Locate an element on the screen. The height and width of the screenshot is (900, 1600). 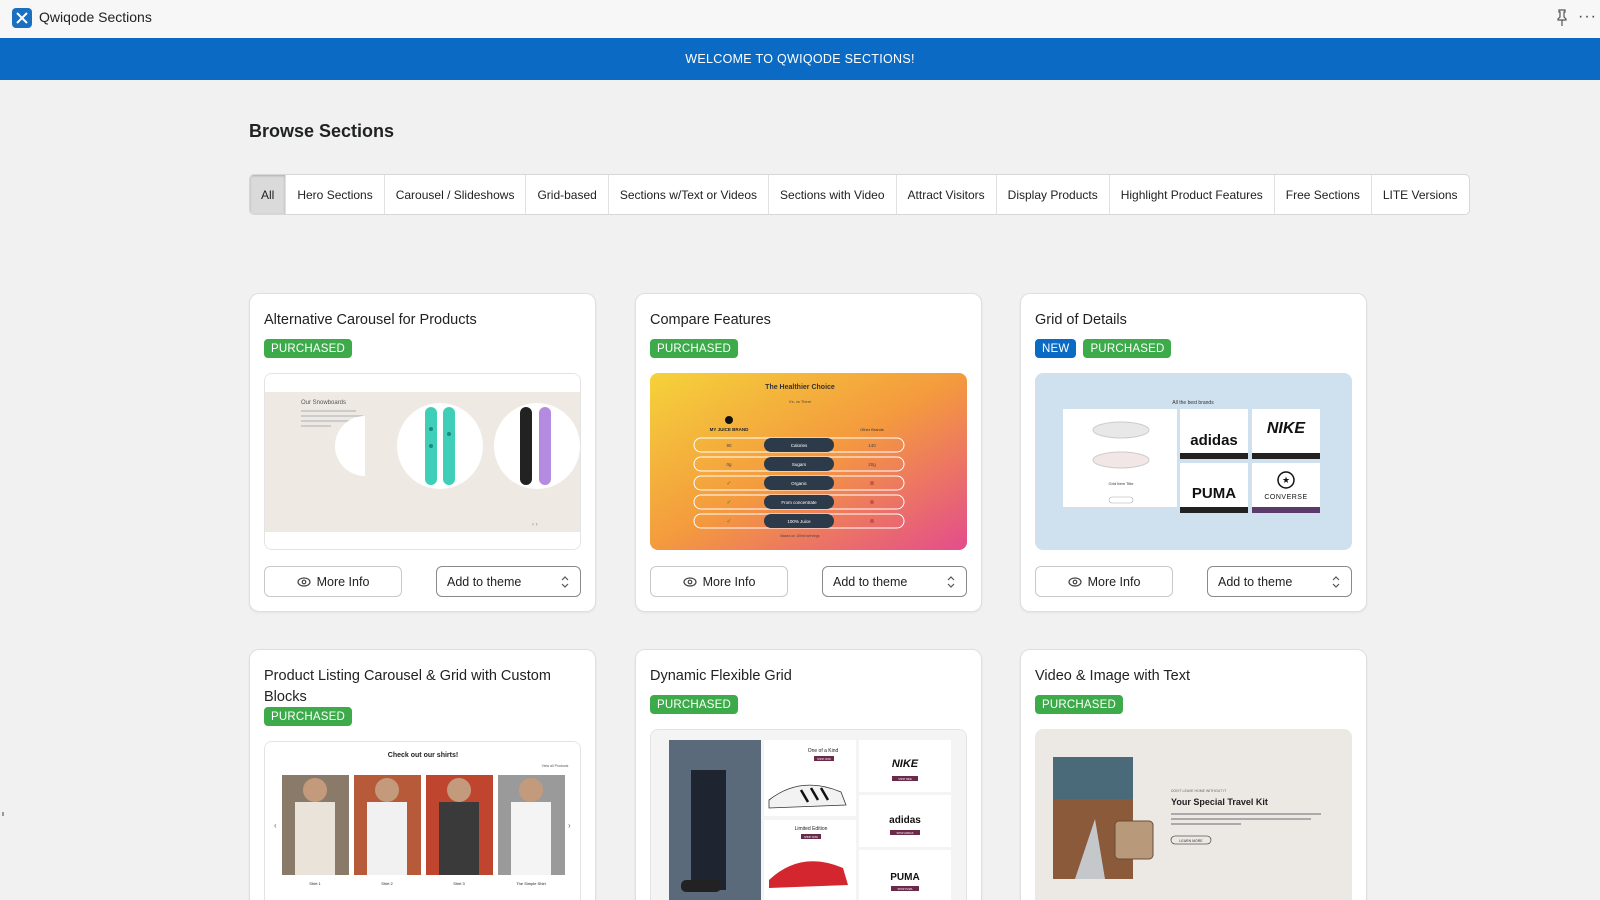
svg-text: One of a Kind is located at coordinates (823, 751).